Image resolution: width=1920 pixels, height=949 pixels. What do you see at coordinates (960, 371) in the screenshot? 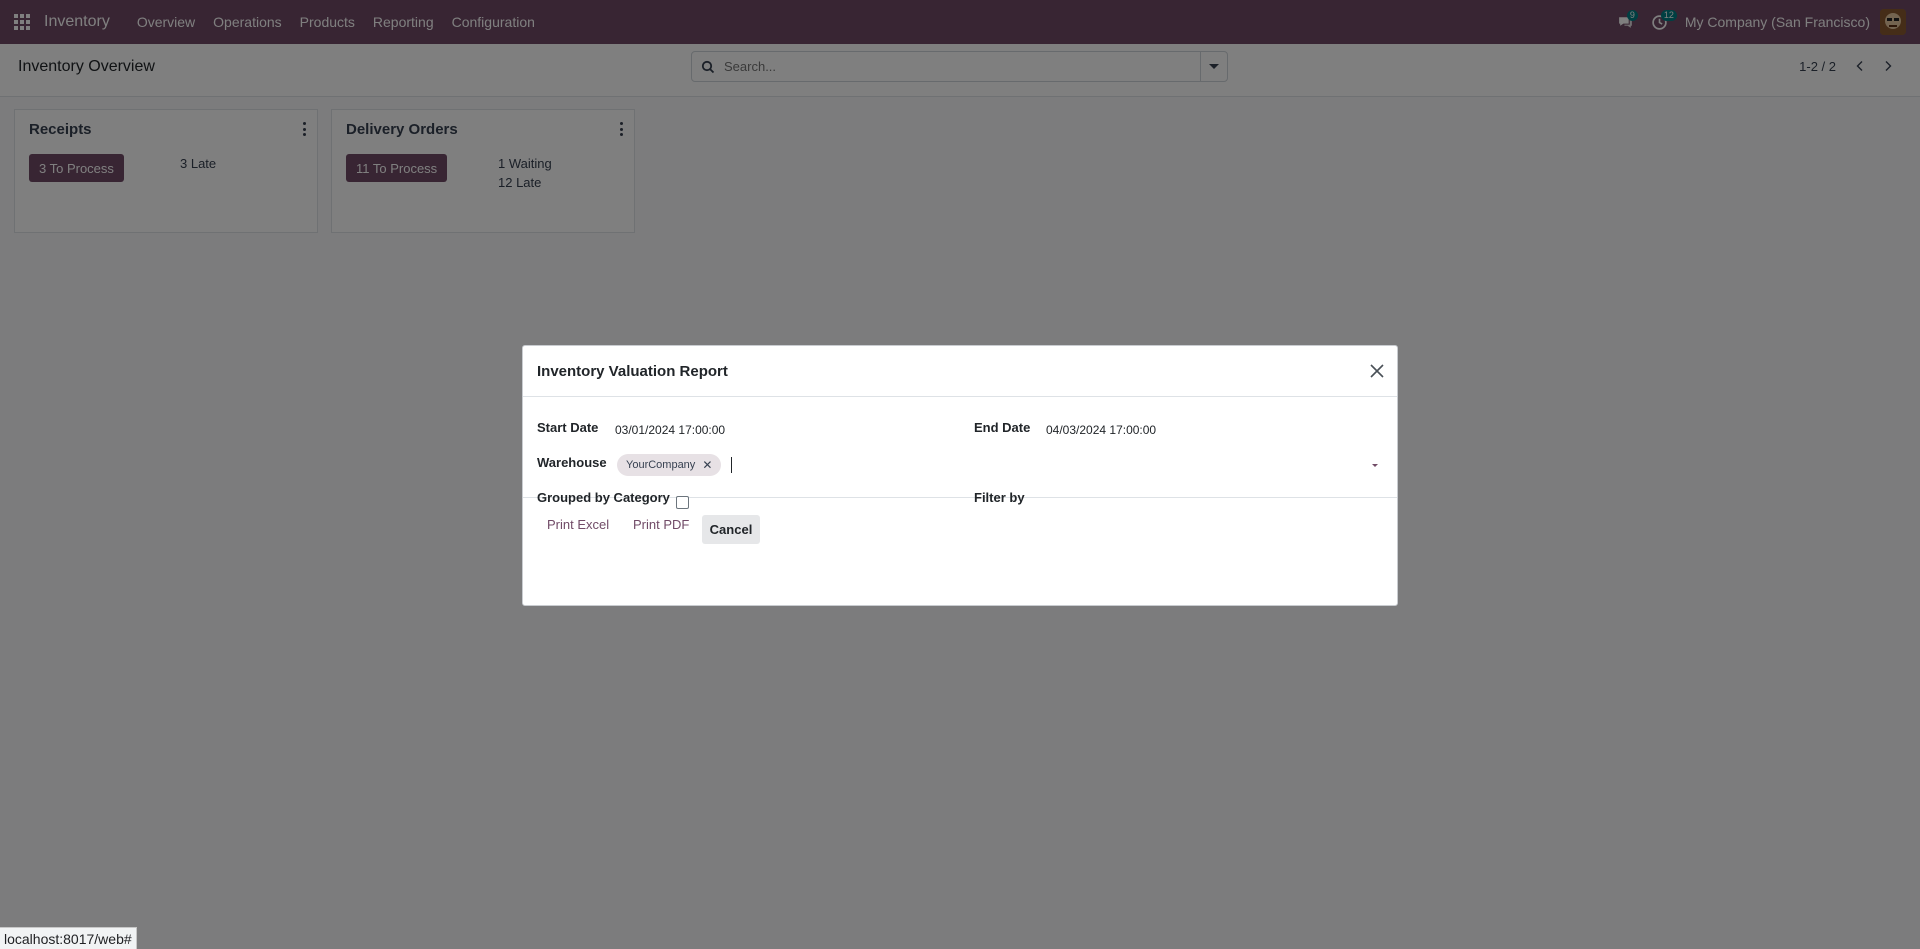
I see `modal-header: Inventory Valuation Report` at bounding box center [960, 371].